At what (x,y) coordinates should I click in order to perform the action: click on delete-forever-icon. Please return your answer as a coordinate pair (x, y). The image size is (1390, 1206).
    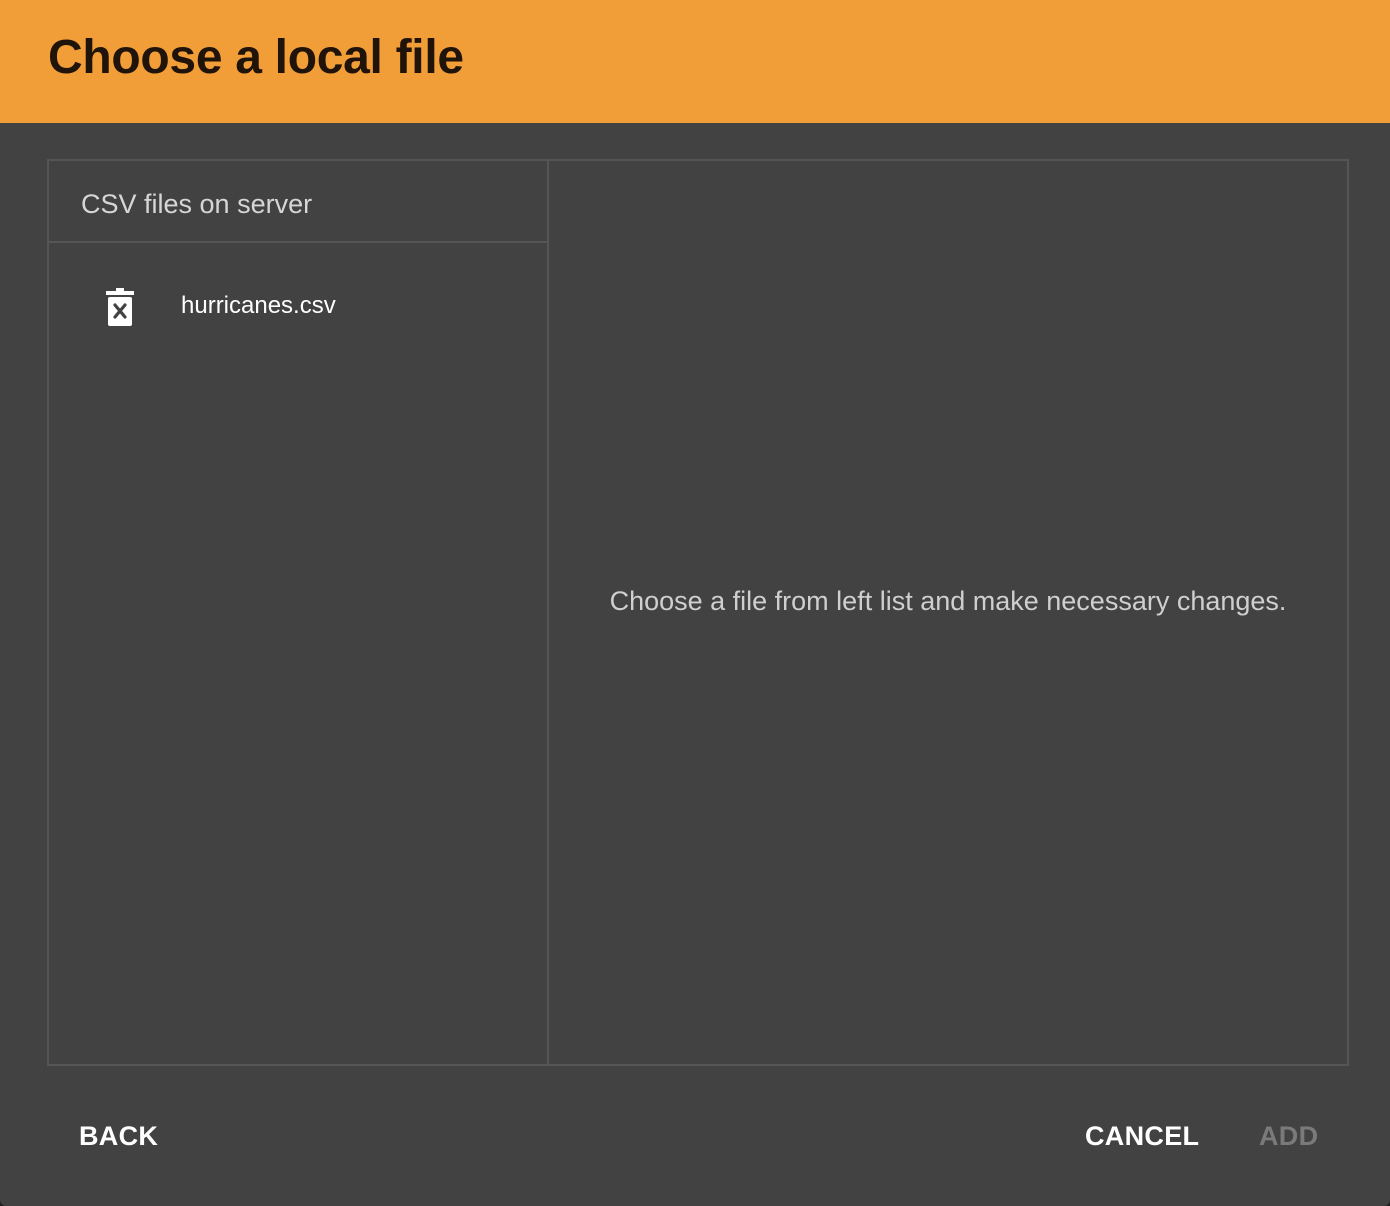
    Looking at the image, I should click on (120, 307).